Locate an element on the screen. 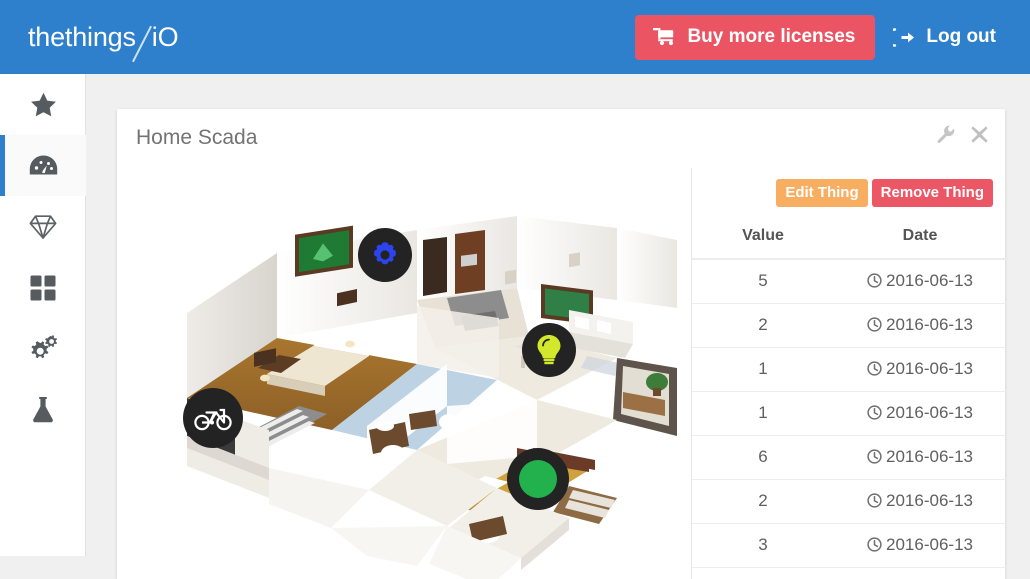 This screenshot has width=1030, height=579. marker-bicycle is located at coordinates (213, 418).